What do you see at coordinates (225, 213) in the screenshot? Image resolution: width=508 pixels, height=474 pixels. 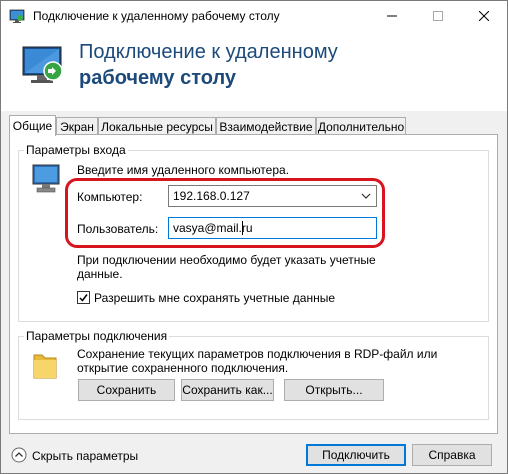 I see `highlight-annotation` at bounding box center [225, 213].